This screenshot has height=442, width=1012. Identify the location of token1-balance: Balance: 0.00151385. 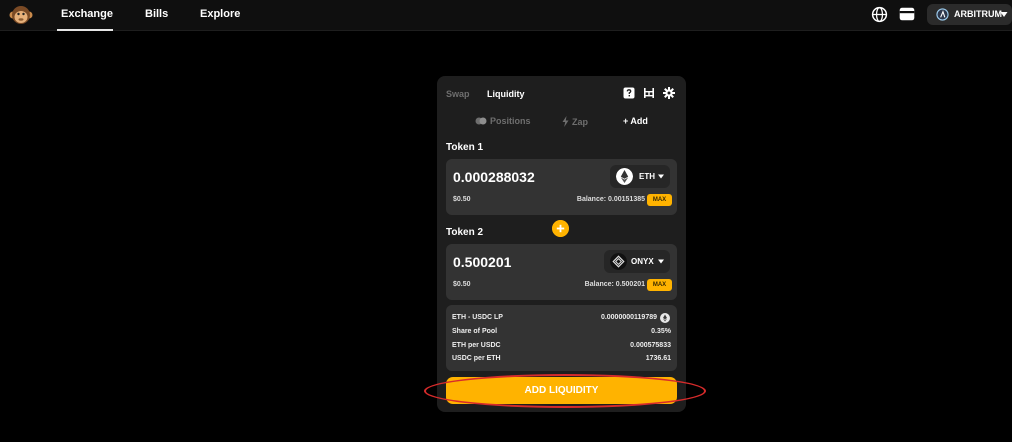
(610, 199).